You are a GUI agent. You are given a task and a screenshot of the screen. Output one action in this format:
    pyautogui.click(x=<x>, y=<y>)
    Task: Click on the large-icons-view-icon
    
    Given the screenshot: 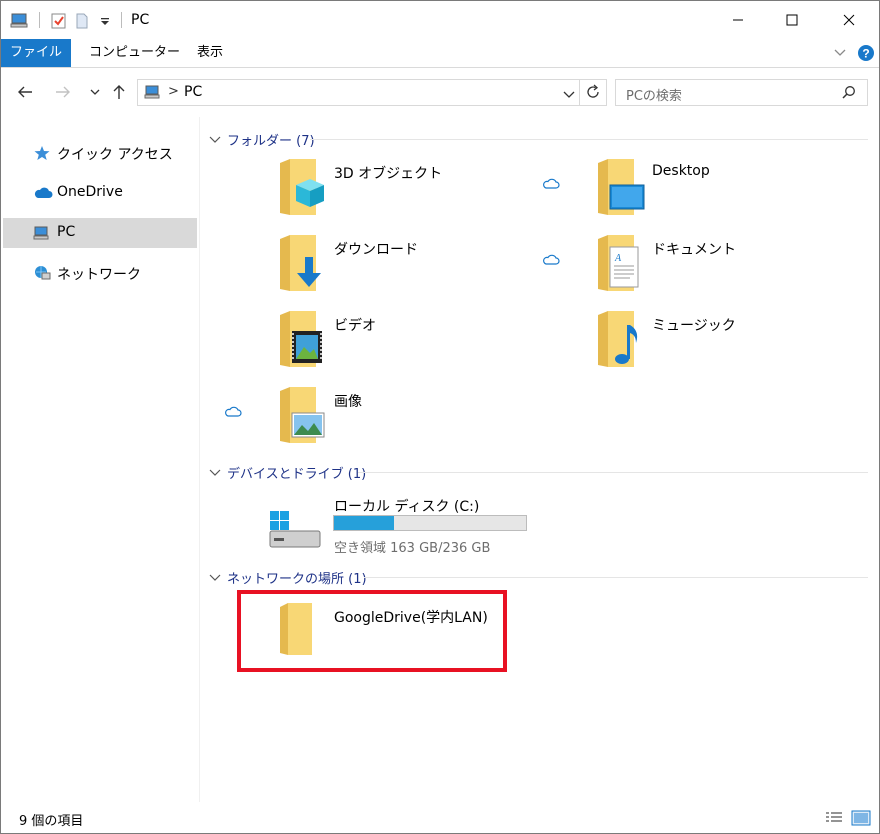 What is the action you would take?
    pyautogui.click(x=861, y=818)
    